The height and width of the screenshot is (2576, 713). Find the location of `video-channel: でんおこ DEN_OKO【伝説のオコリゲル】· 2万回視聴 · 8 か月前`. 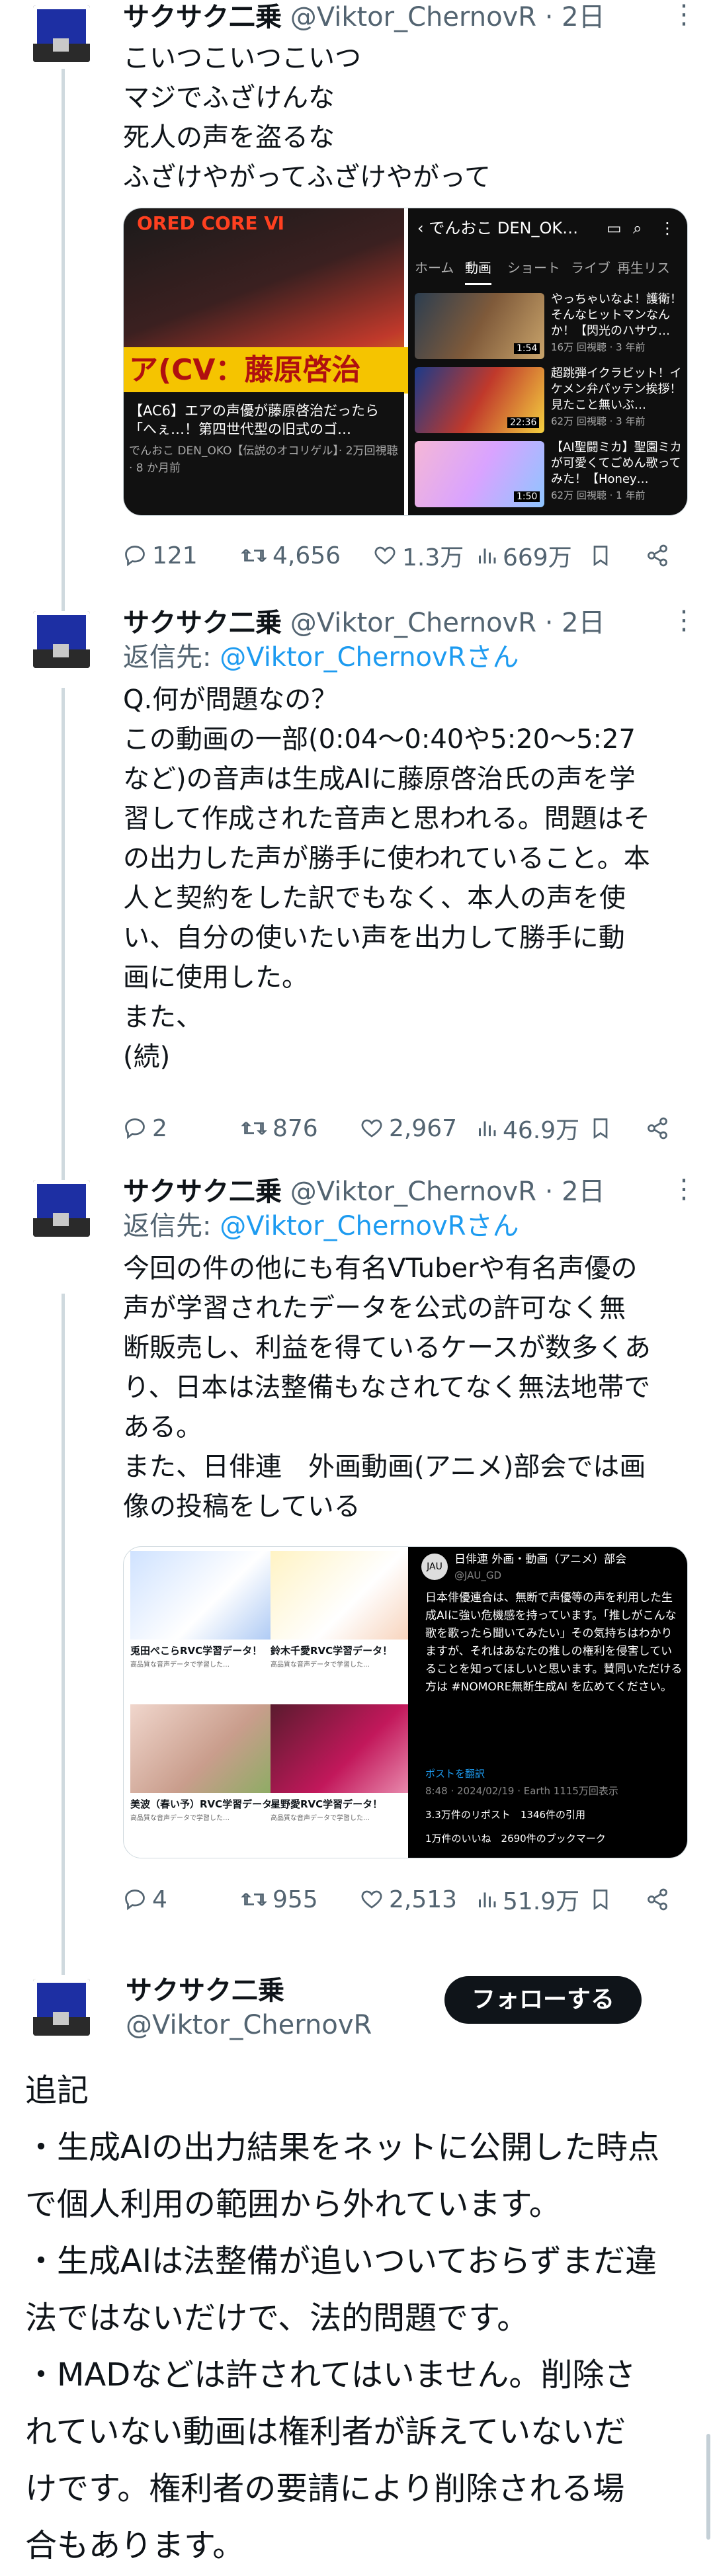

video-channel: でんおこ DEN_OKO【伝説のオコリゲル】· 2万回視聴 · 8 か月前 is located at coordinates (263, 459).